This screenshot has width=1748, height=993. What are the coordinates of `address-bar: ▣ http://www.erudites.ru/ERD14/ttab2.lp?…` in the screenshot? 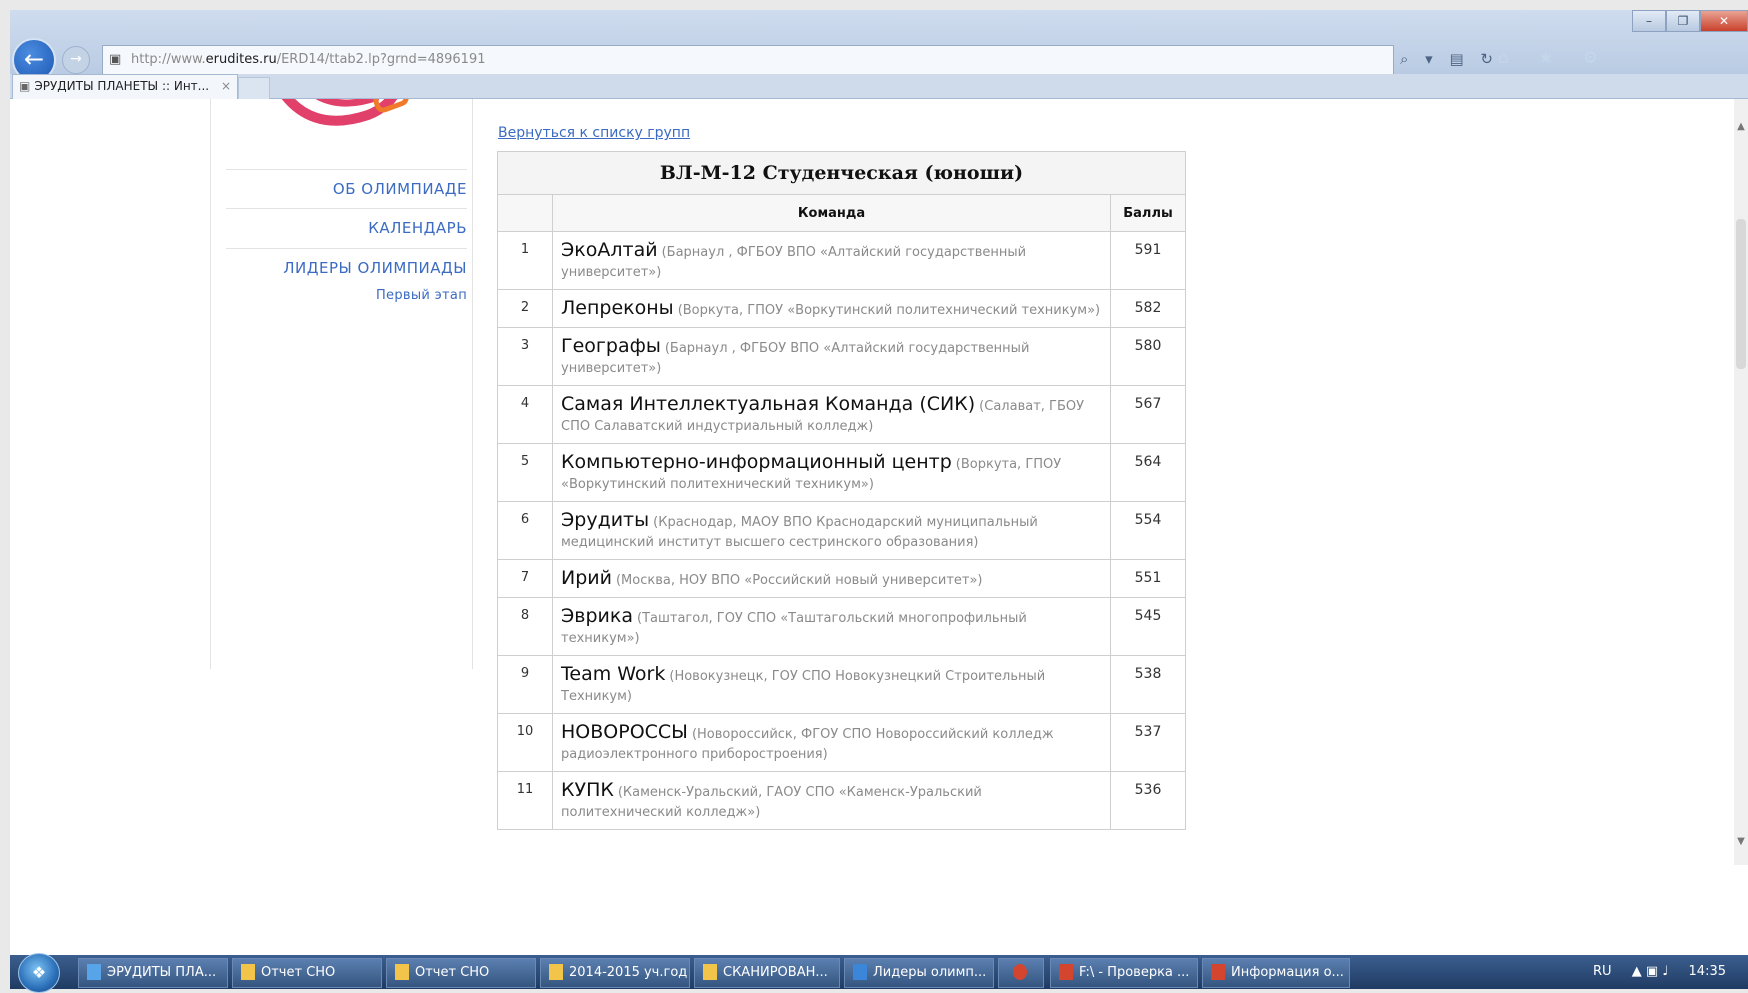 It's located at (748, 60).